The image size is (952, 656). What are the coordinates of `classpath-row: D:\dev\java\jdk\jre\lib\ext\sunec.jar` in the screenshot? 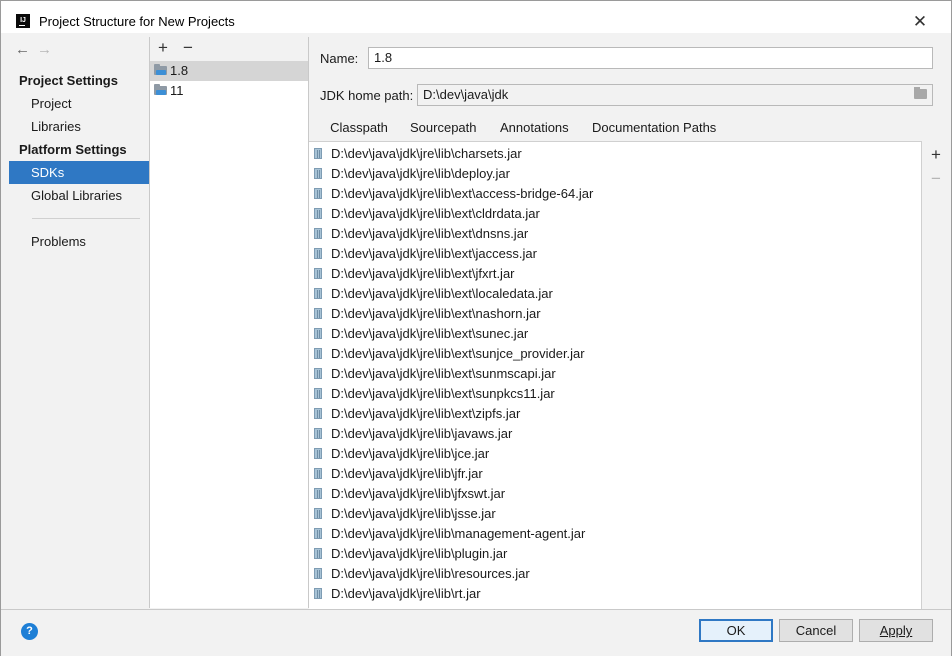 It's located at (609, 334).